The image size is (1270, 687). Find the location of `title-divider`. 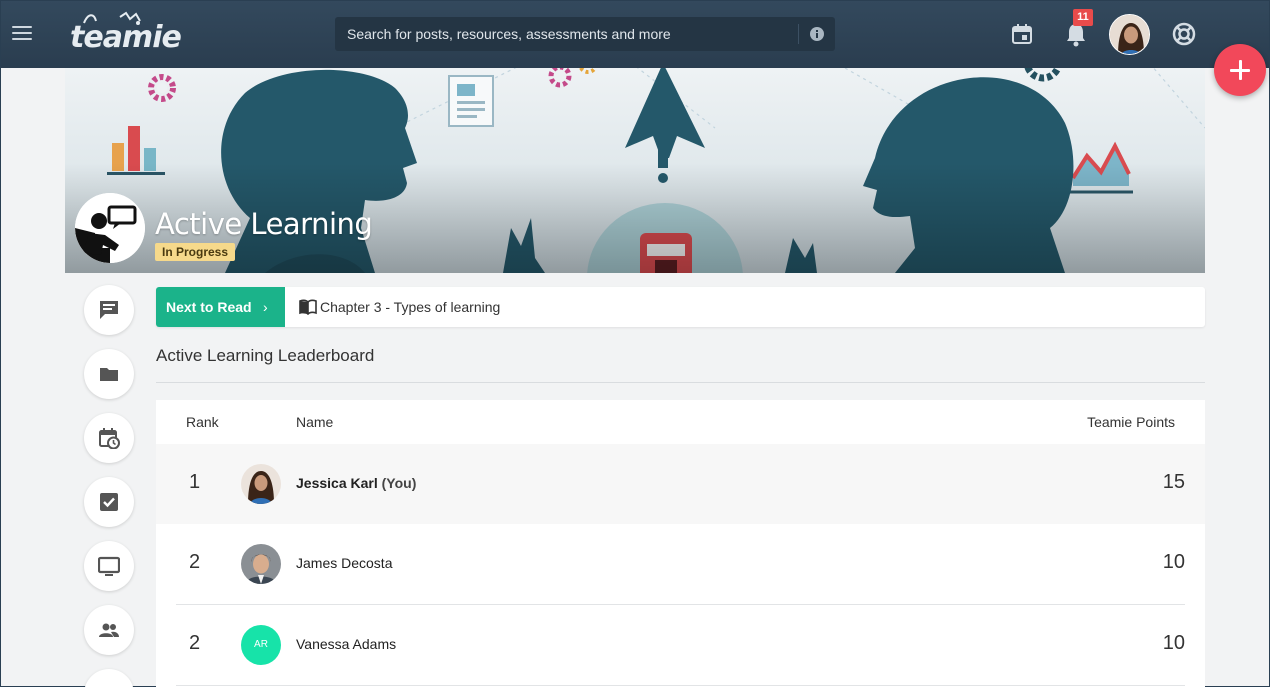

title-divider is located at coordinates (680, 382).